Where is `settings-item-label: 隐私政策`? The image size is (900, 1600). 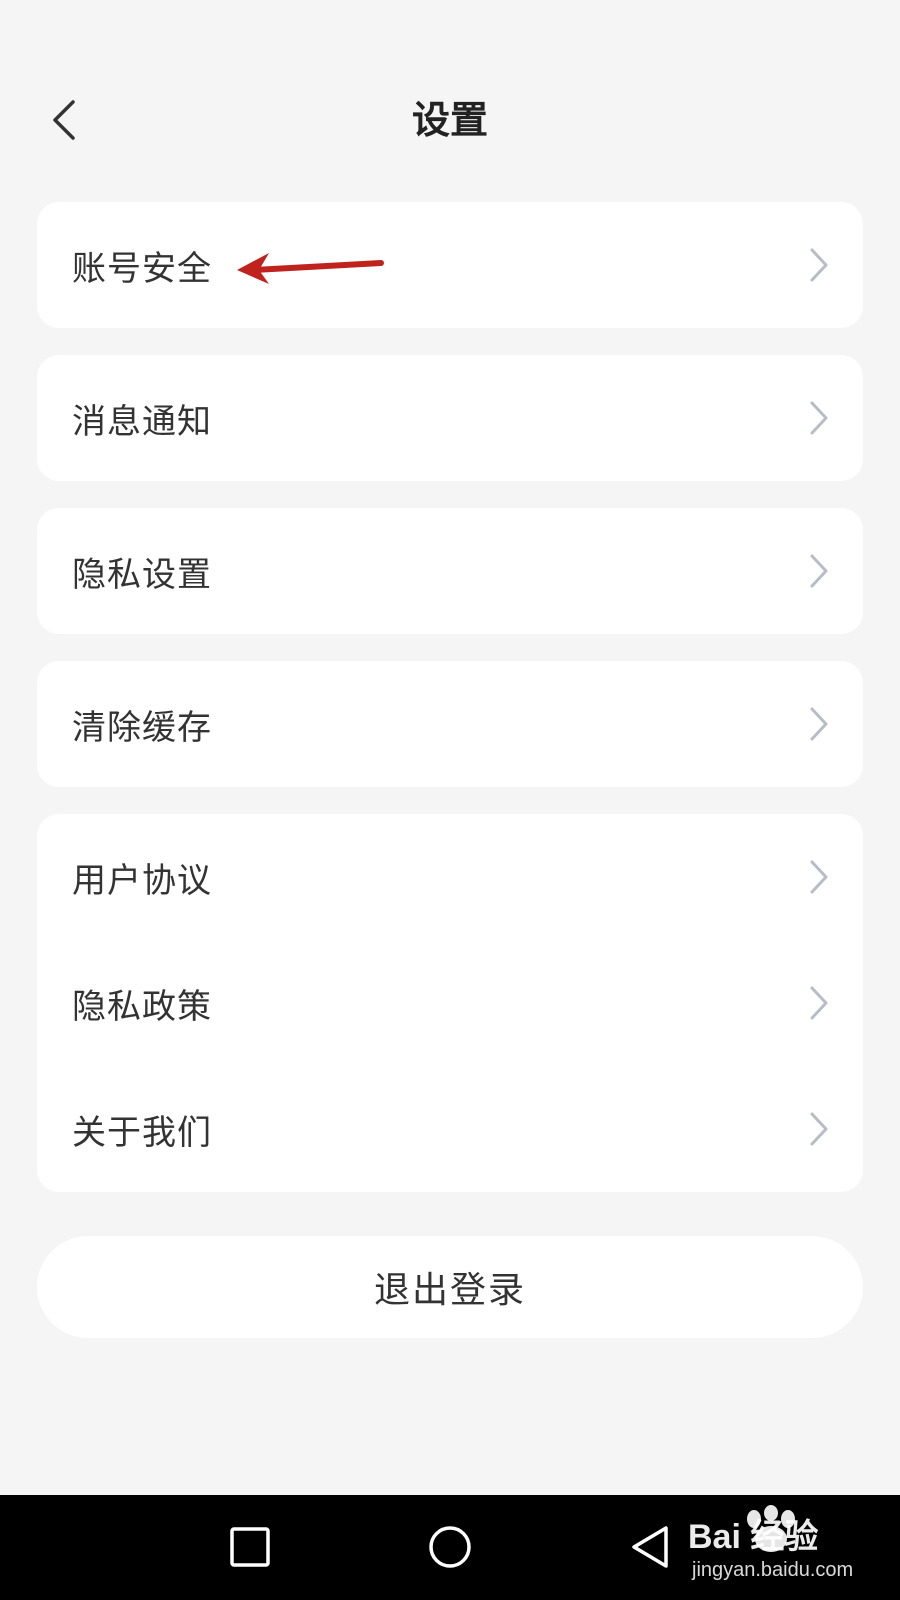
settings-item-label: 隐私政策 is located at coordinates (142, 1006).